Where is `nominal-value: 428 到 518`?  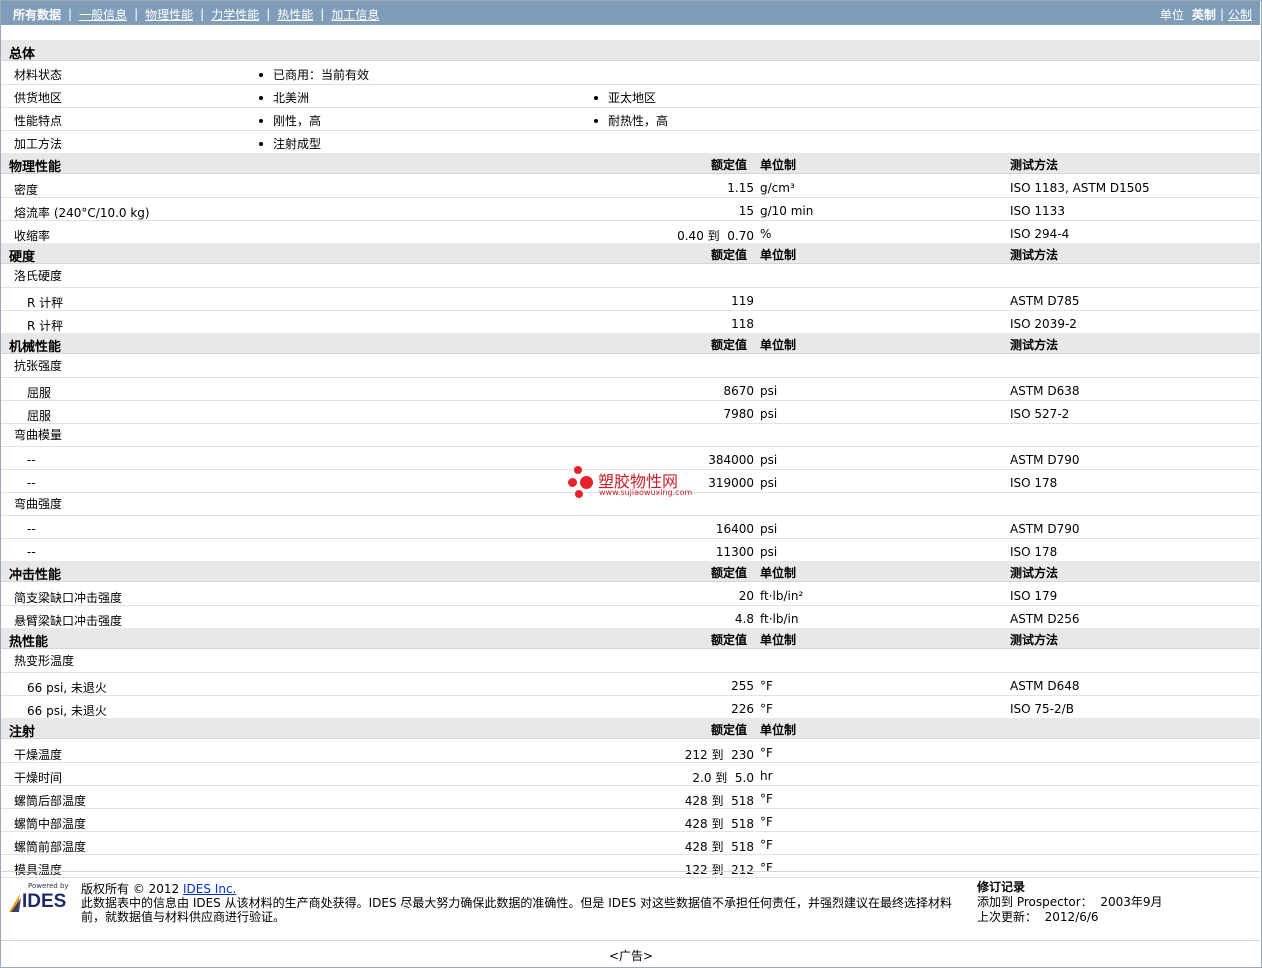
nominal-value: 428 到 518 is located at coordinates (719, 847).